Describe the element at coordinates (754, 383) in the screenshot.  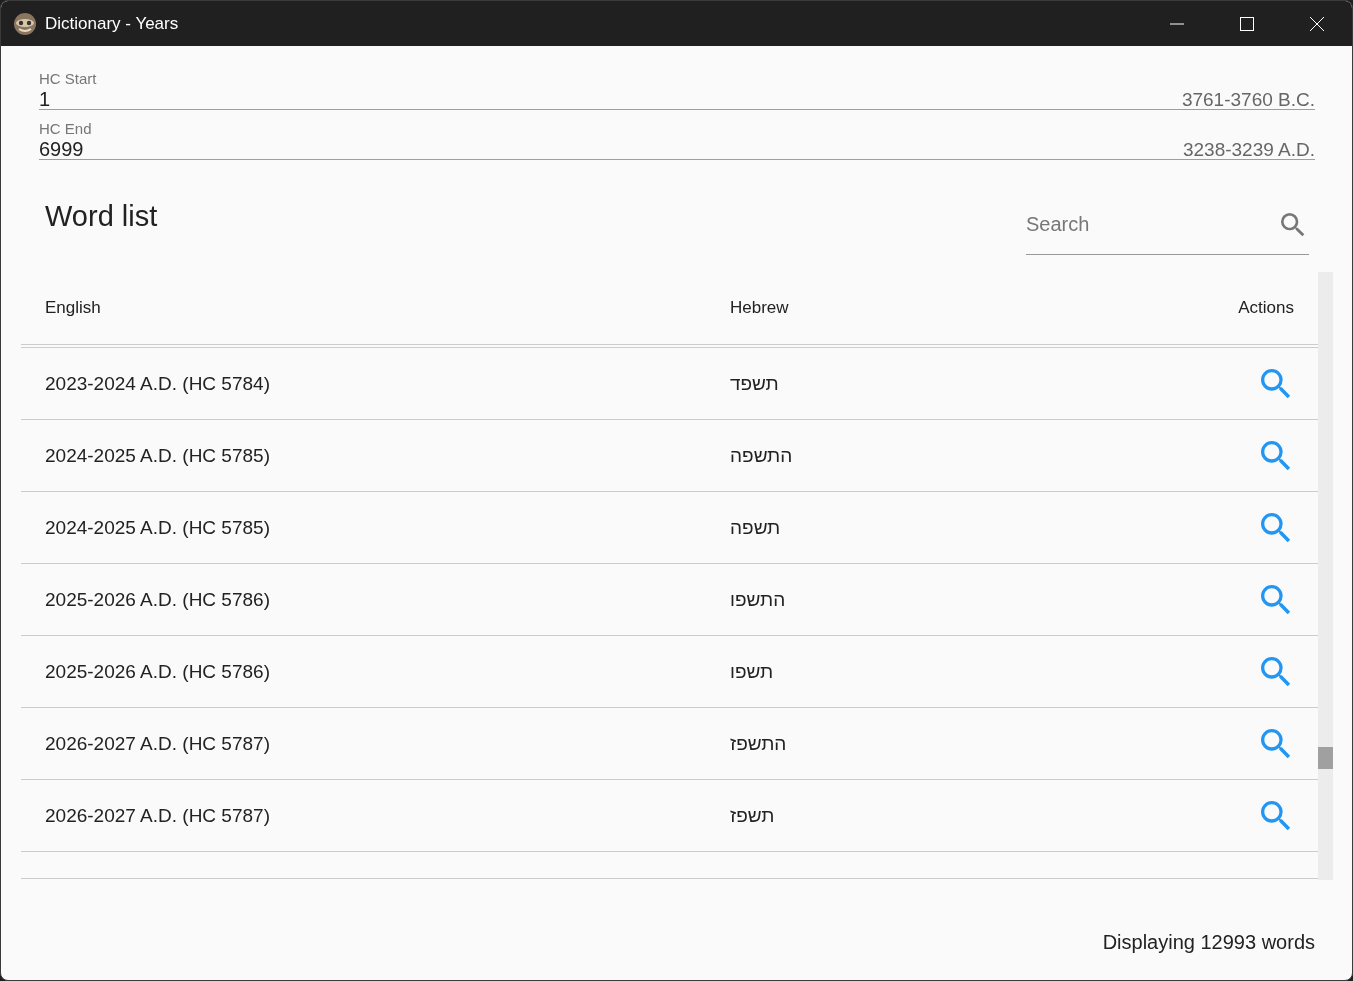
I see `table-cell: תשפד` at that location.